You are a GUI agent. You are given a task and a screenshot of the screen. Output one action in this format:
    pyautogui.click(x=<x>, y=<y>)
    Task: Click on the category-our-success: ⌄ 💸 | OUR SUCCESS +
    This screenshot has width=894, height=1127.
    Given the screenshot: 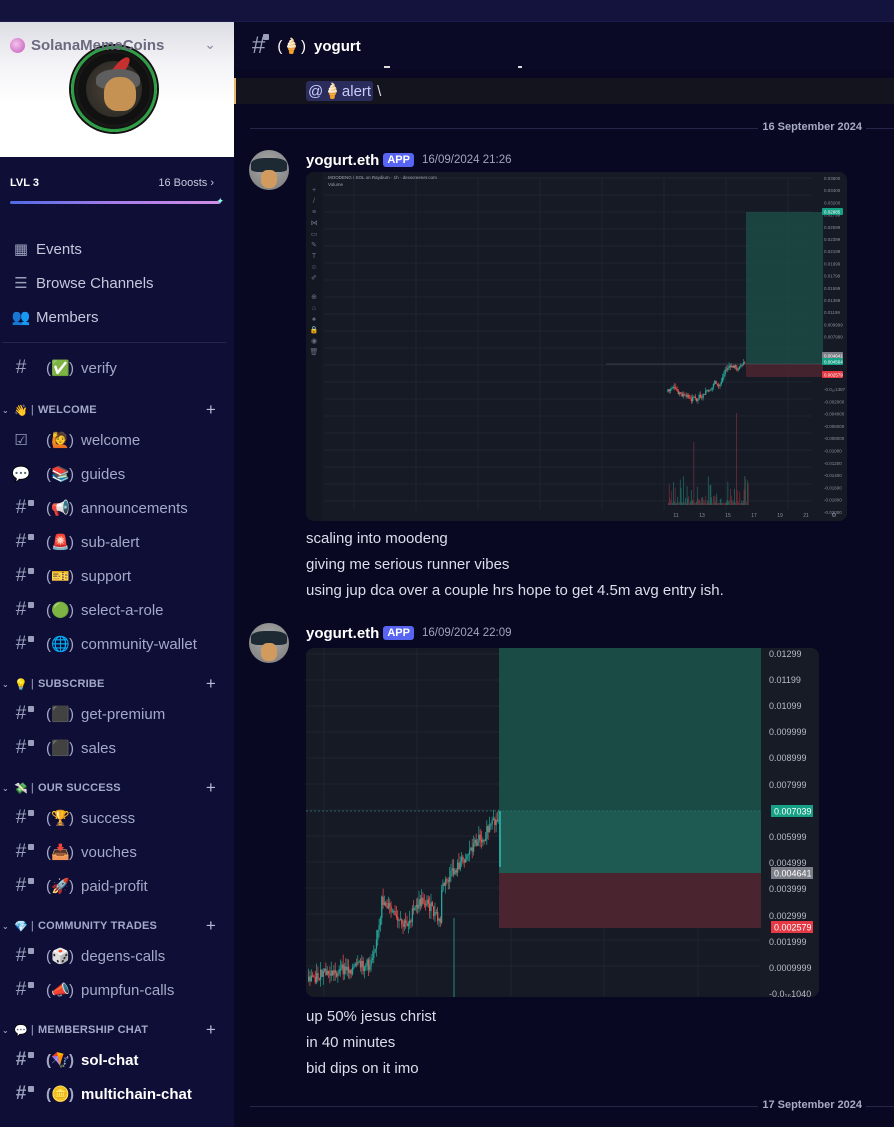 What is the action you would take?
    pyautogui.click(x=117, y=788)
    